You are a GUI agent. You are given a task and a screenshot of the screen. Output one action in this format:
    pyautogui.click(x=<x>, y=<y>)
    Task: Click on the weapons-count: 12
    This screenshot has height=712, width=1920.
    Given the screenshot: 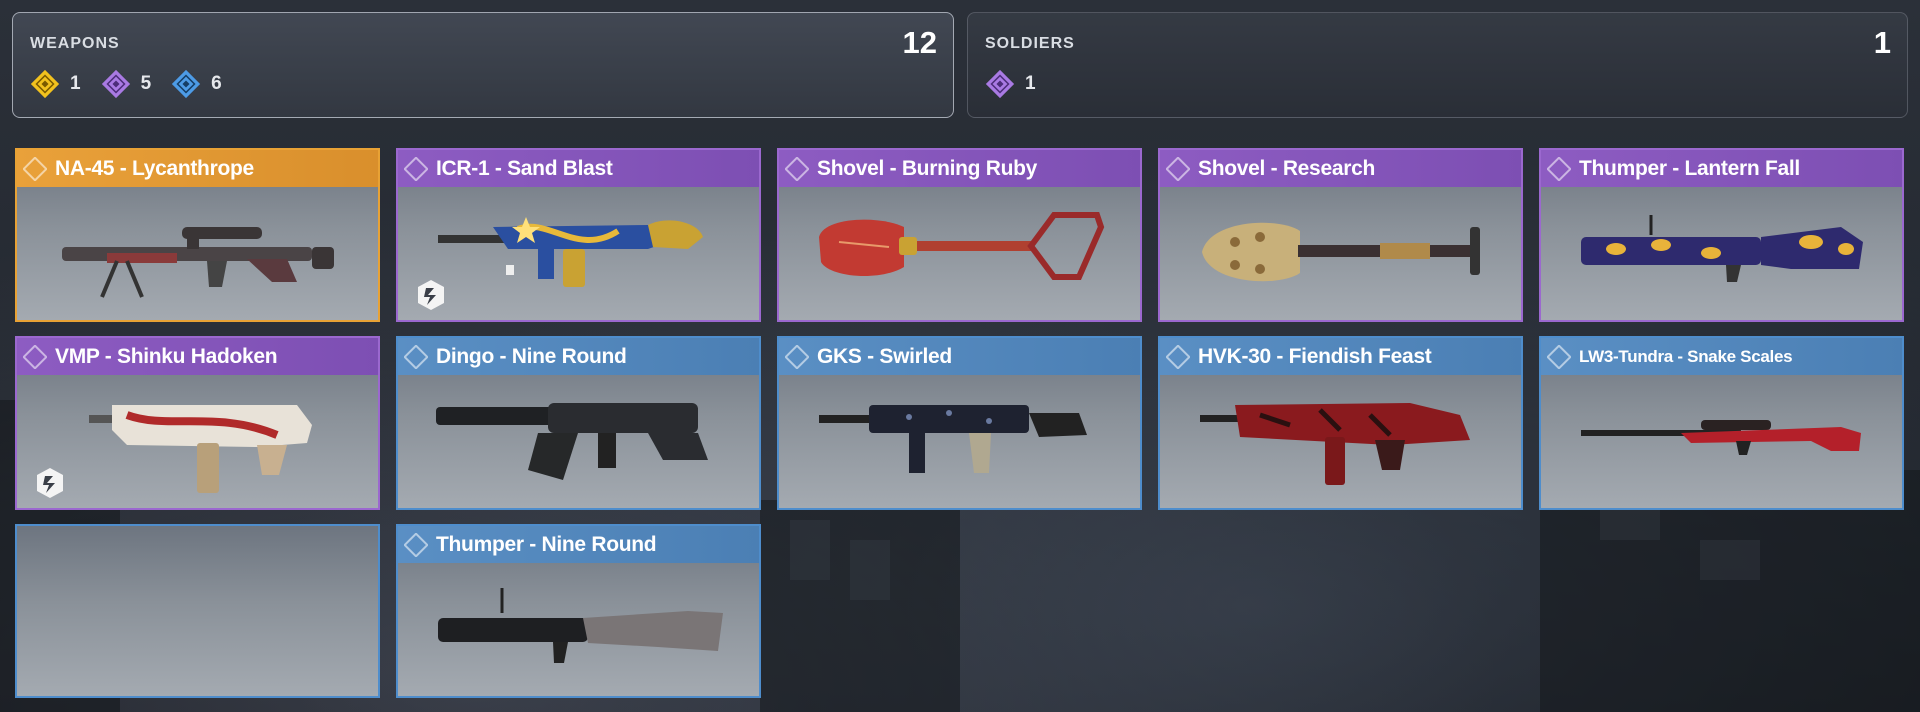 What is the action you would take?
    pyautogui.click(x=919, y=42)
    